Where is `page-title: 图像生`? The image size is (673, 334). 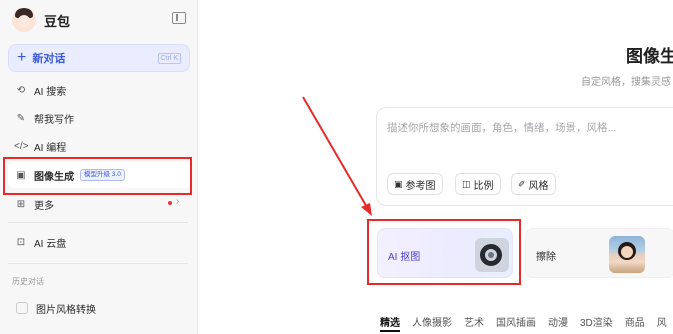 page-title: 图像生 is located at coordinates (649, 56).